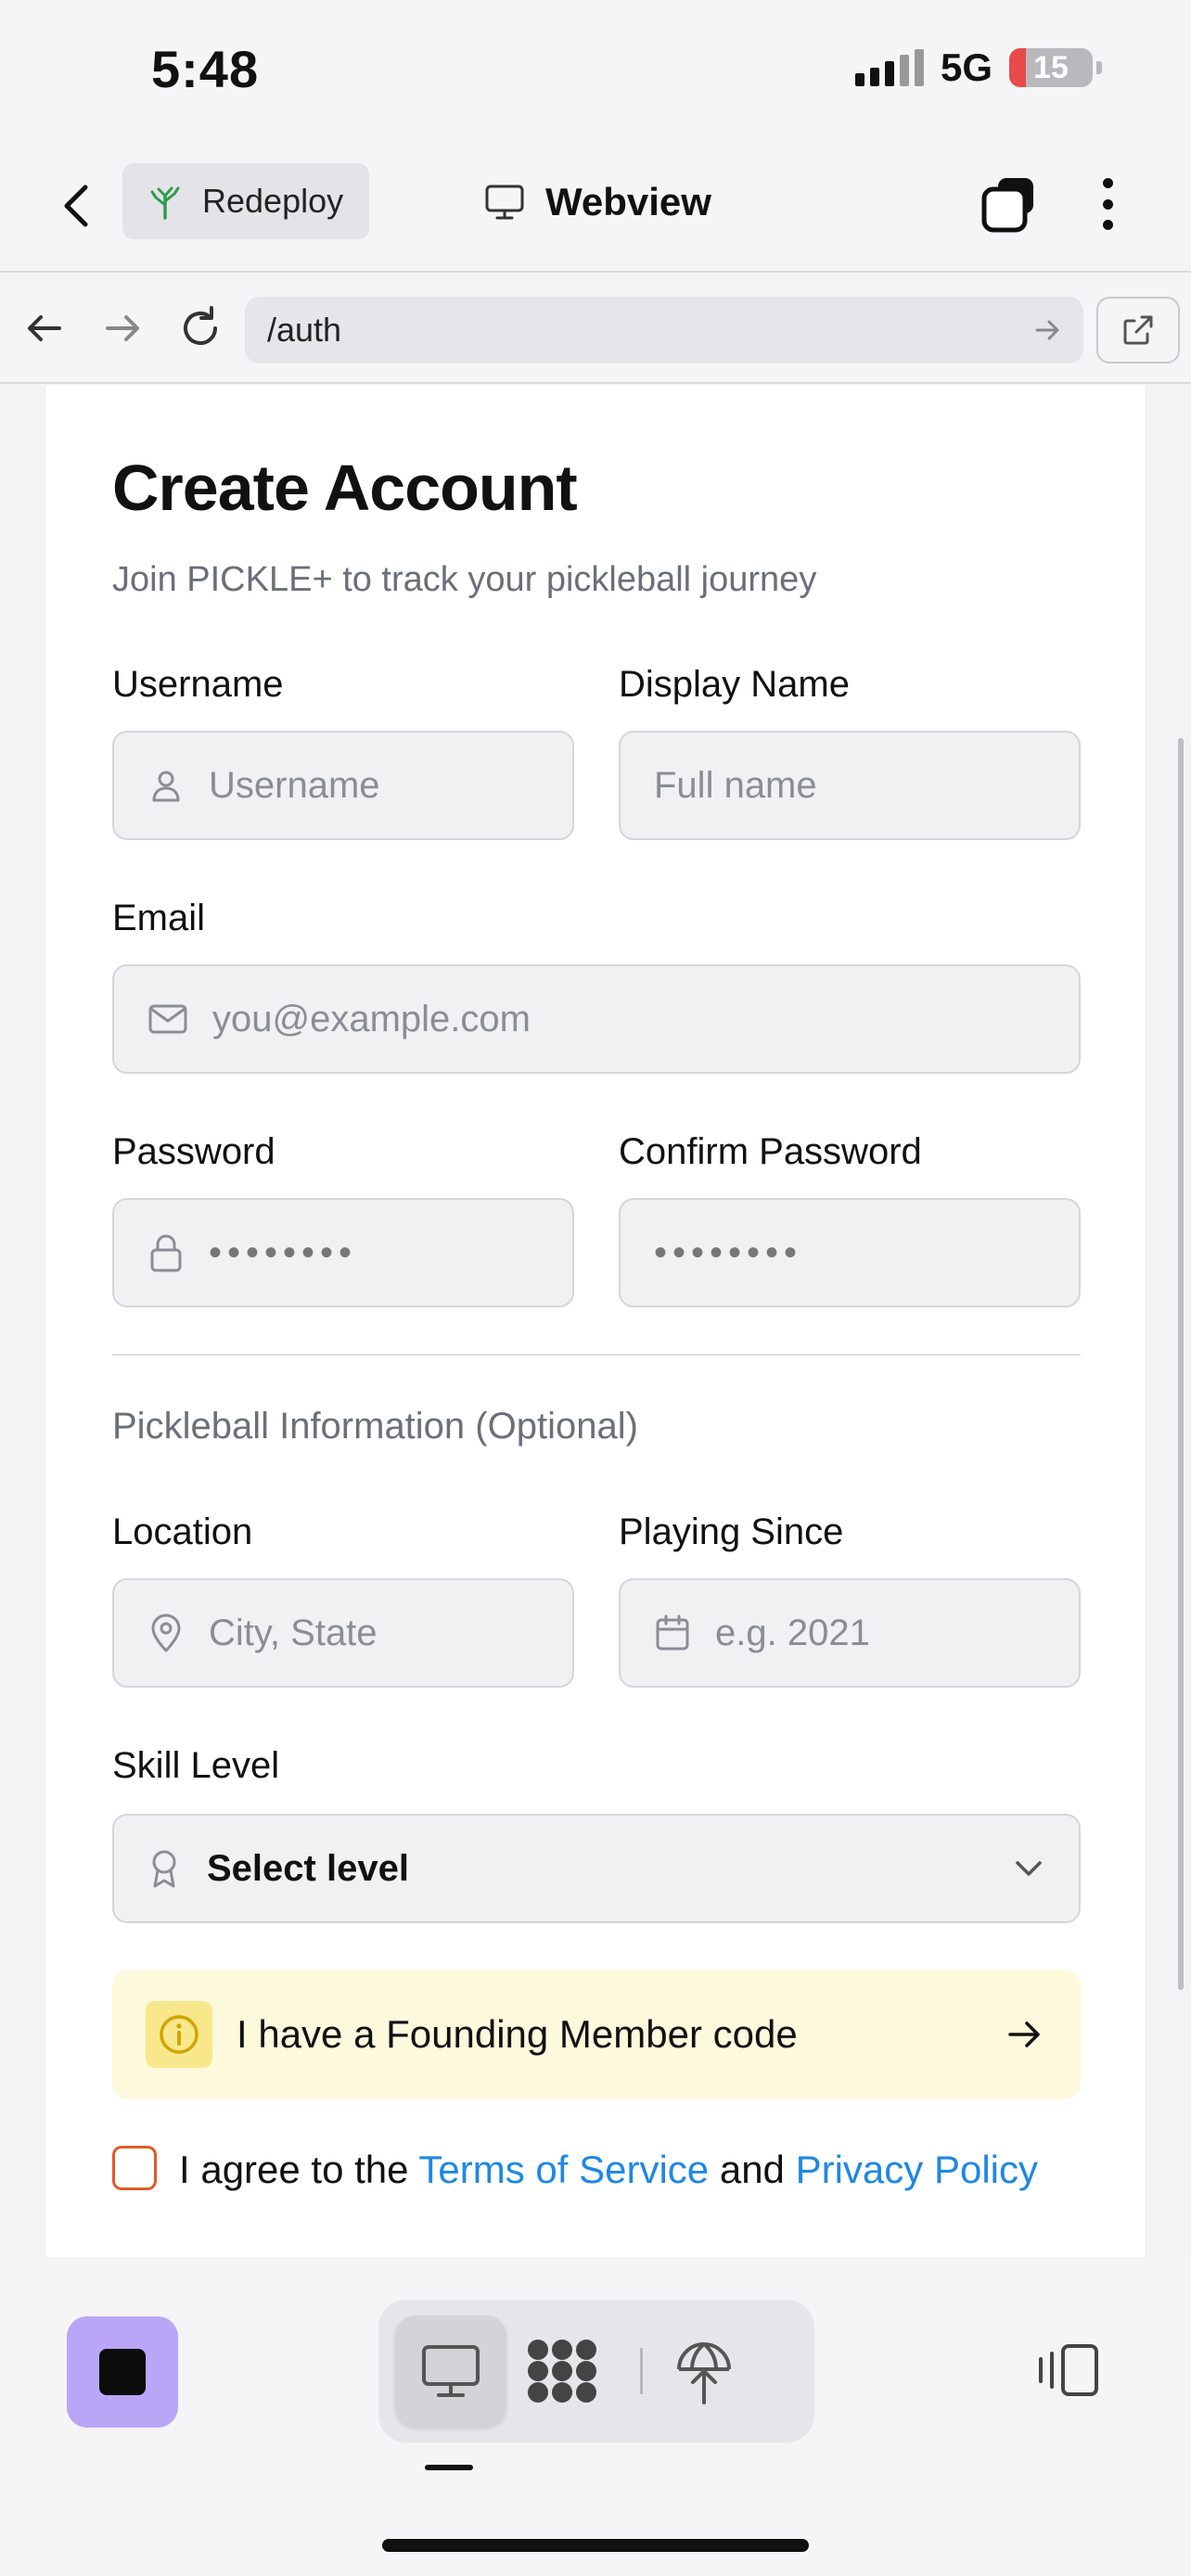 Image resolution: width=1191 pixels, height=2576 pixels. I want to click on network-type: 5G, so click(966, 67).